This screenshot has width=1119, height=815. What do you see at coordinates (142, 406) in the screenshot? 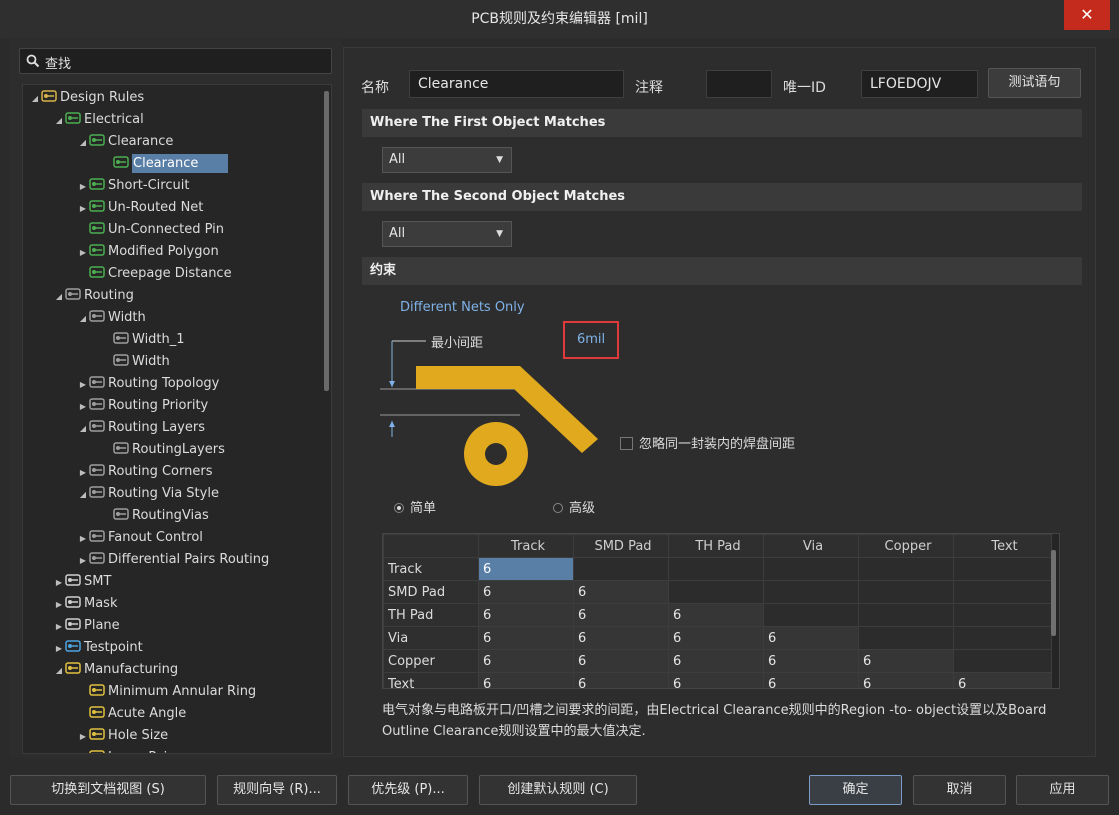
I see `tree-item: ▶ Routing Priority` at bounding box center [142, 406].